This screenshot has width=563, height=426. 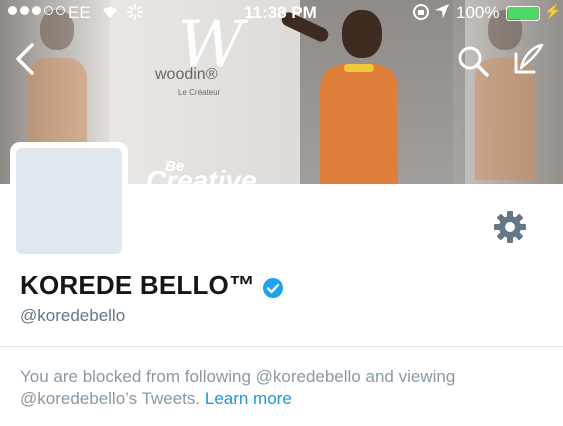 I want to click on battery-level-fill, so click(x=523, y=13).